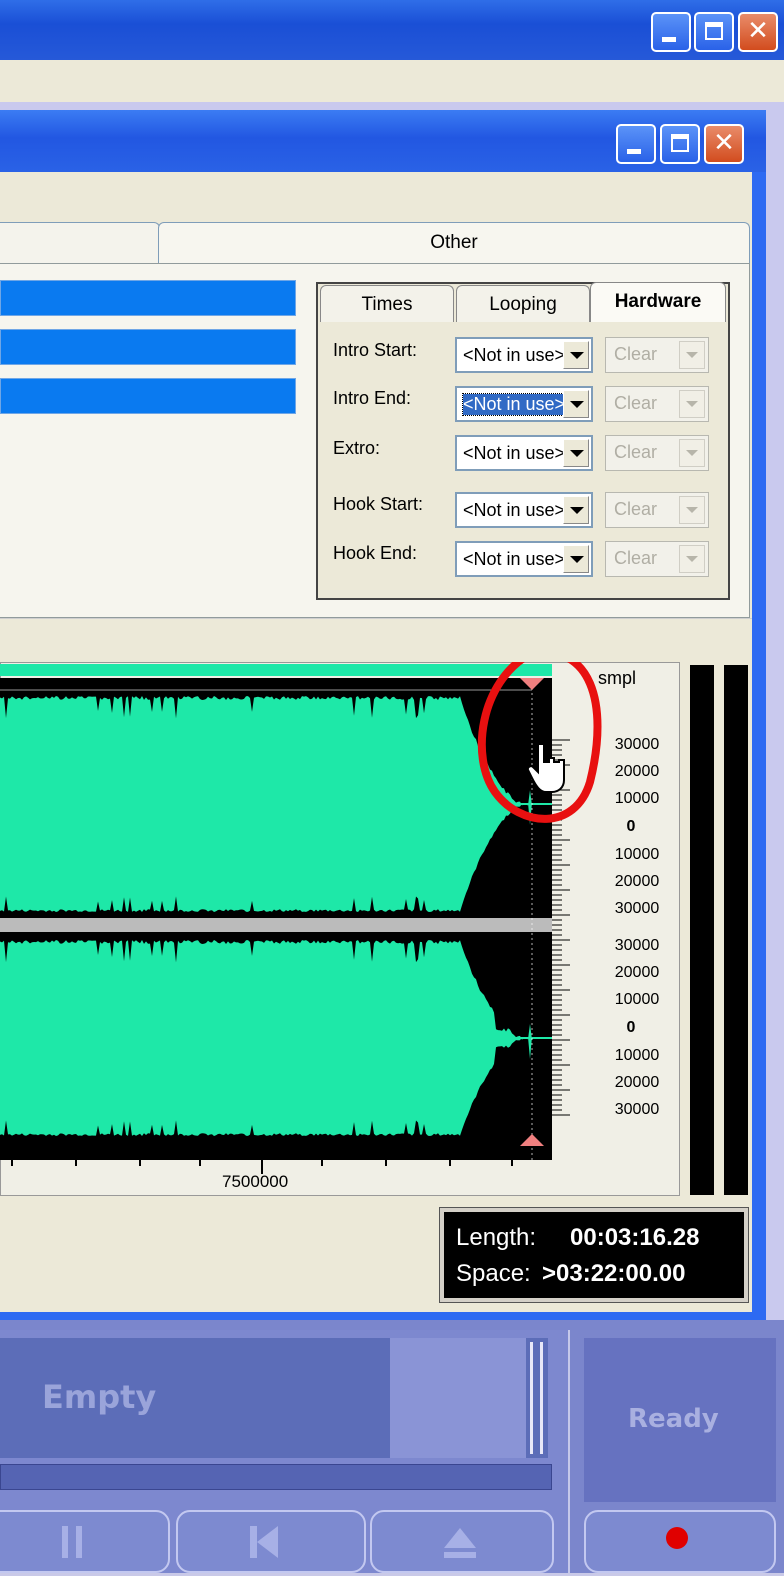  I want to click on length-value: 00:03:16.28, so click(635, 1237).